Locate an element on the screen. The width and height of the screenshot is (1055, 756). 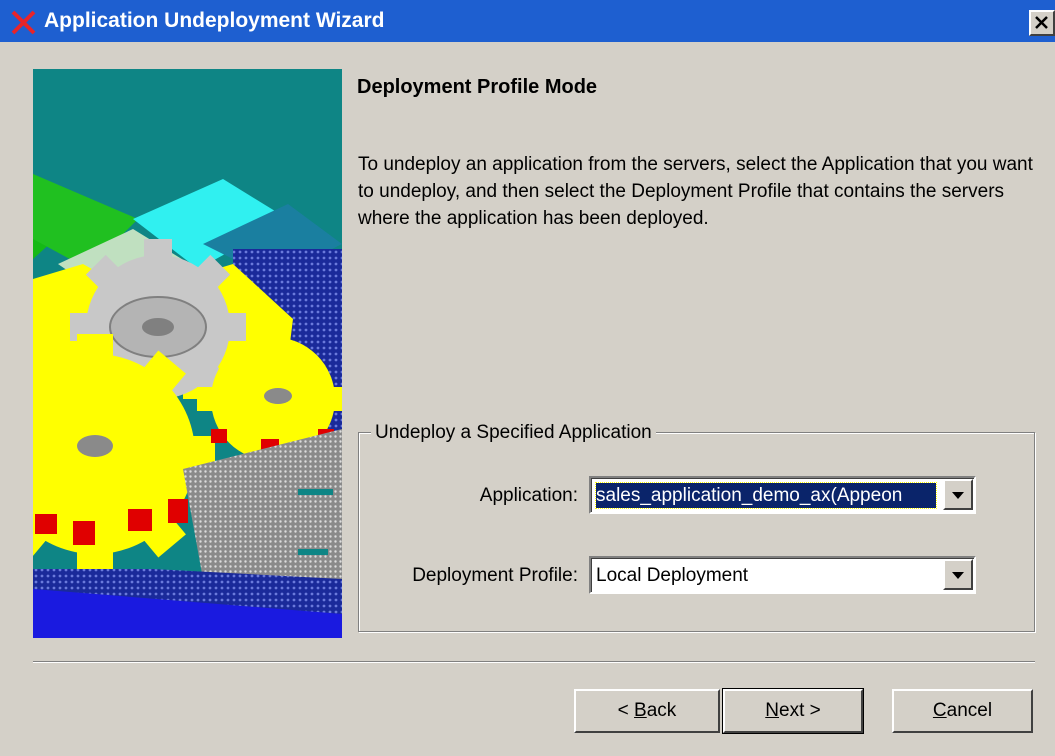
page-heading: Deployment Profile Mode is located at coordinates (477, 87).